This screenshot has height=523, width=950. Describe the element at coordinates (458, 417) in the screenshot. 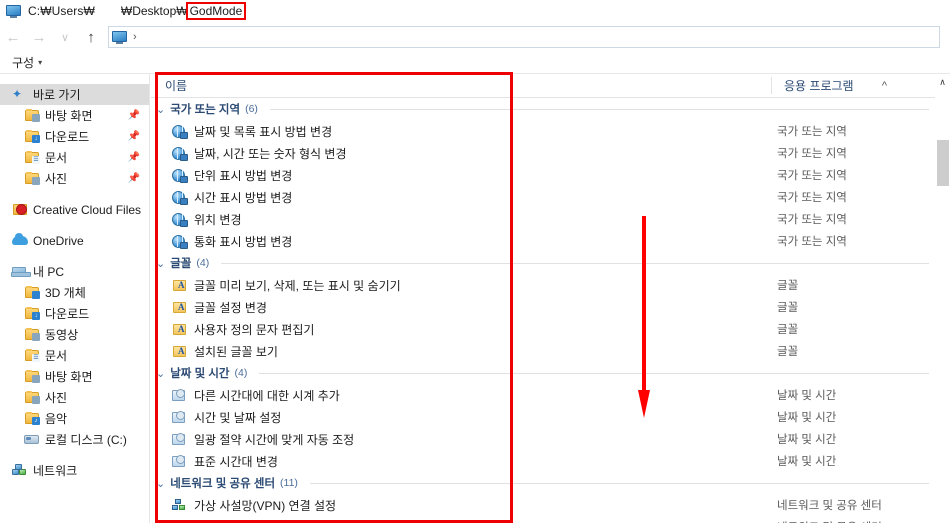

I see `item-name-cell: 시간 및 날짜 설정` at that location.